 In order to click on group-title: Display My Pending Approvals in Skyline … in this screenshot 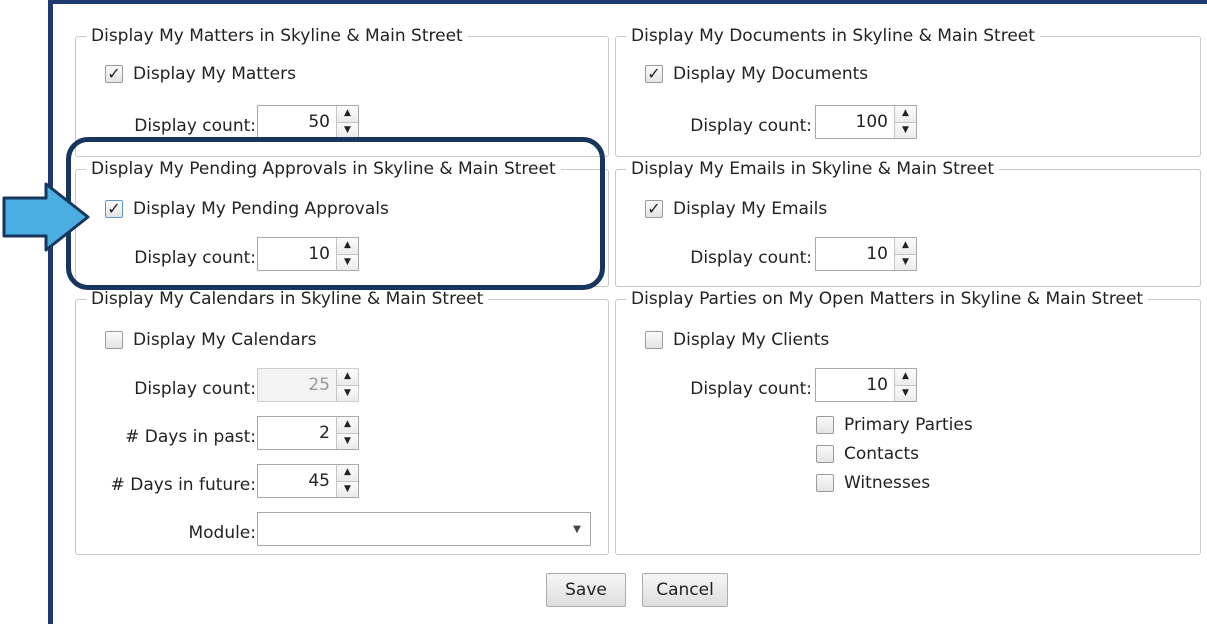, I will do `click(323, 169)`.